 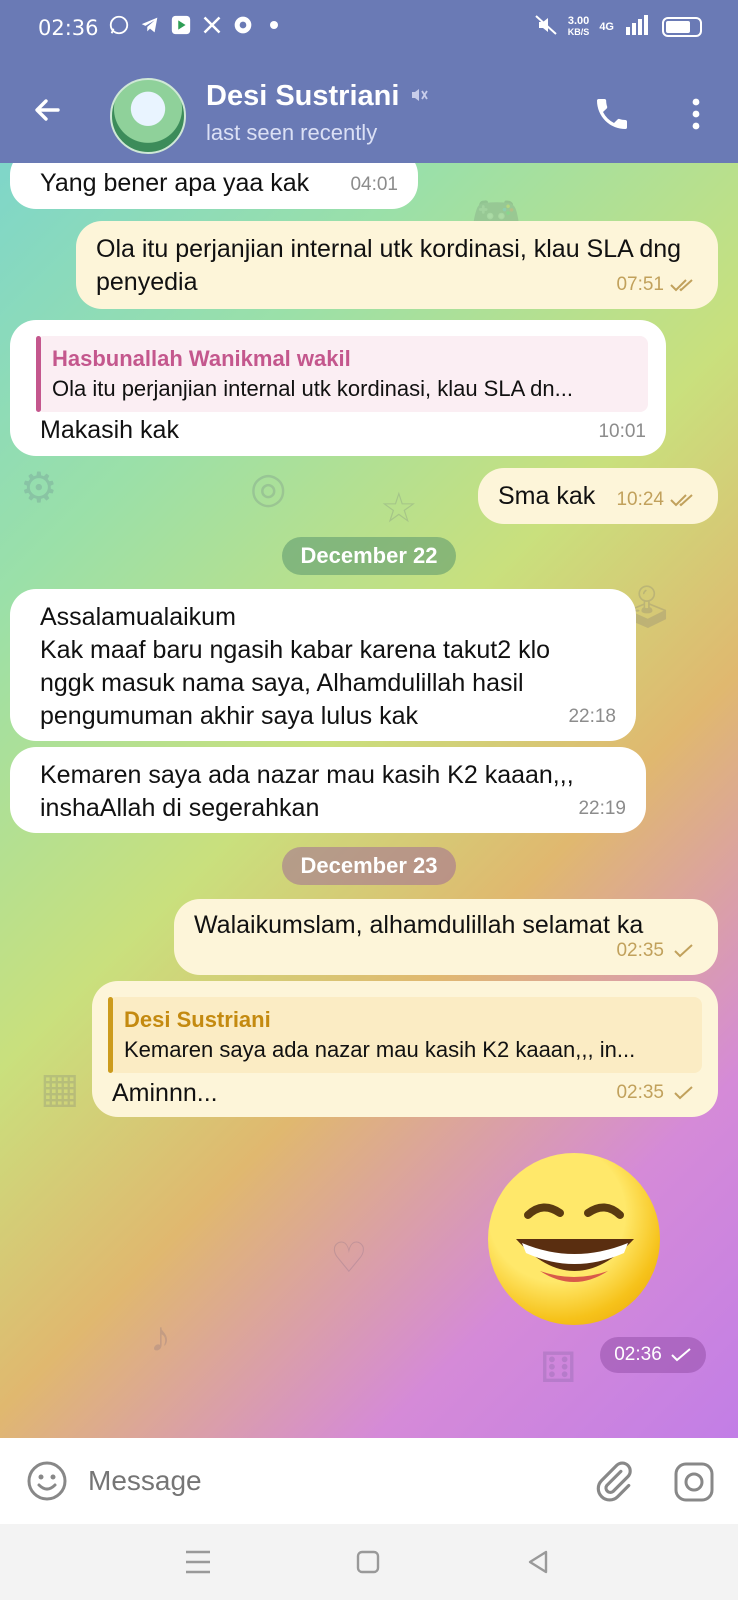 What do you see at coordinates (399, 507) in the screenshot?
I see `star-doodle: ☆` at bounding box center [399, 507].